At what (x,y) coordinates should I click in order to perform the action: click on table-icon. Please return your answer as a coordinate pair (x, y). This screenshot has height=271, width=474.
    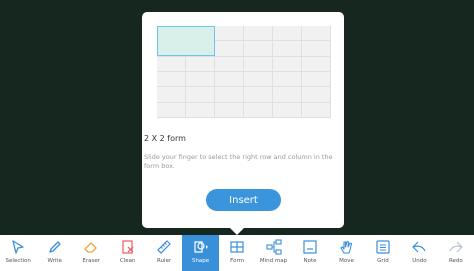
    Looking at the image, I should click on (237, 247).